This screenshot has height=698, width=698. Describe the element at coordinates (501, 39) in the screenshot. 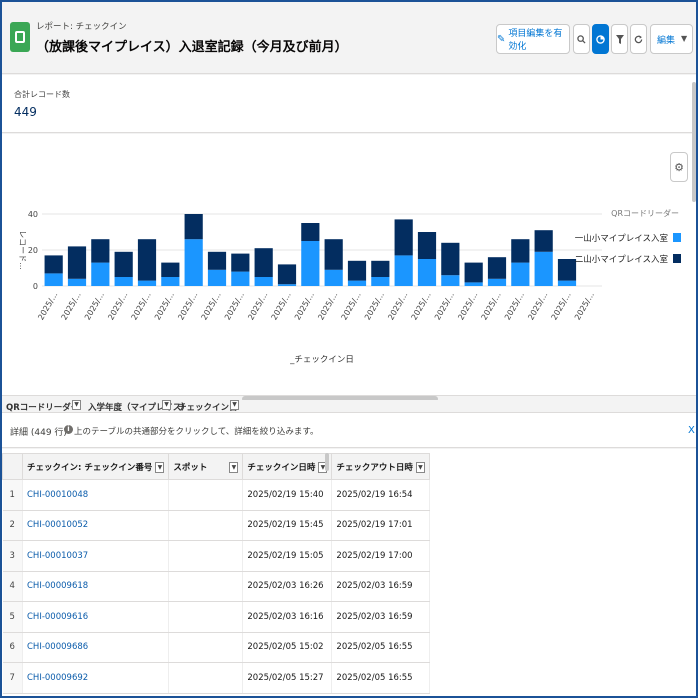

I see `pencil-icon: ✎` at that location.